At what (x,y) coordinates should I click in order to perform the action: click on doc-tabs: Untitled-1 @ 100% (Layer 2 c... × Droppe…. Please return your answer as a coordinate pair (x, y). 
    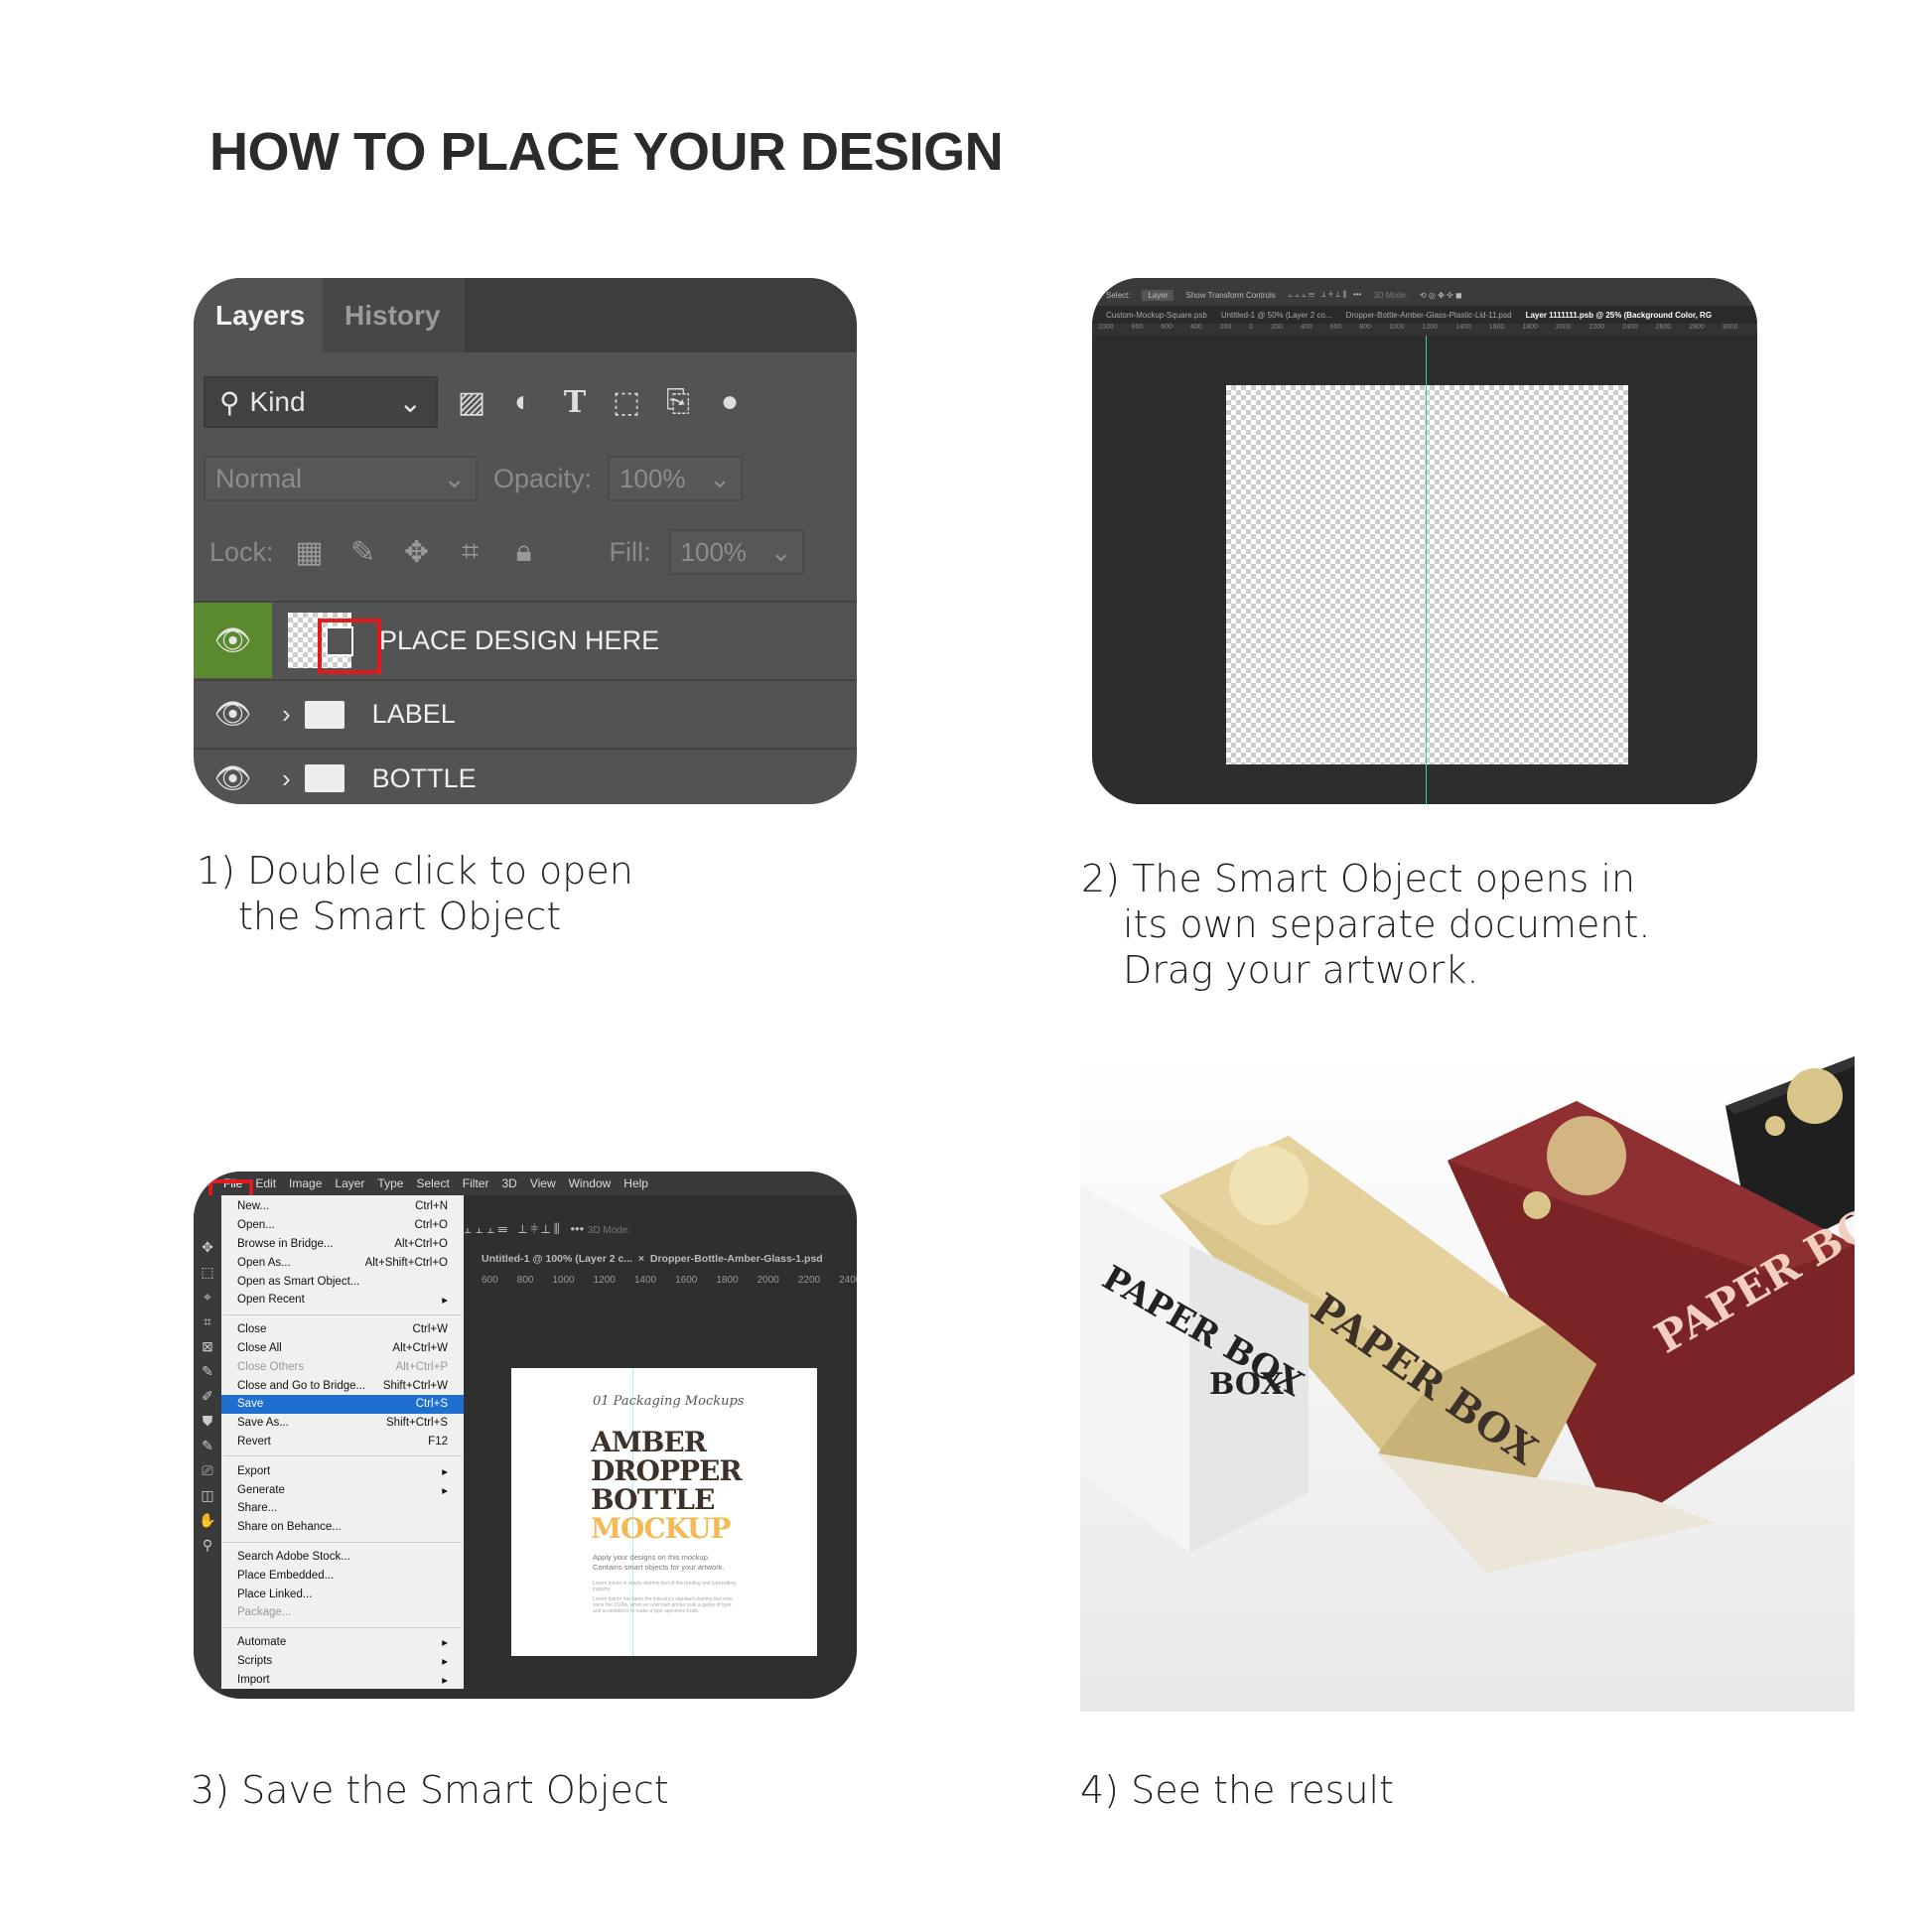
    Looking at the image, I should click on (653, 1259).